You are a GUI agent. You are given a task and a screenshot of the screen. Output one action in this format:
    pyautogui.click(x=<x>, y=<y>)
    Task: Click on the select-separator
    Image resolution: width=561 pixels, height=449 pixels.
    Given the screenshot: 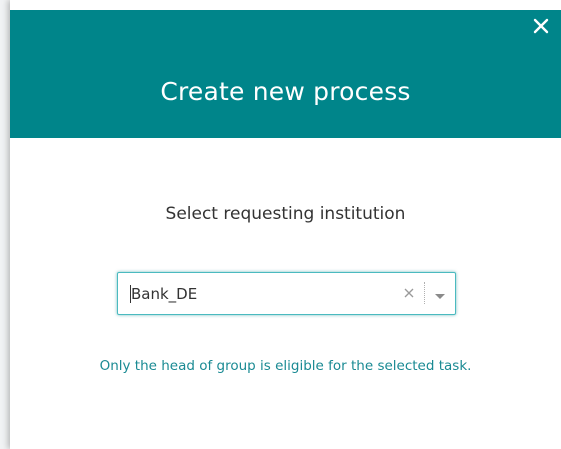 What is the action you would take?
    pyautogui.click(x=424, y=293)
    